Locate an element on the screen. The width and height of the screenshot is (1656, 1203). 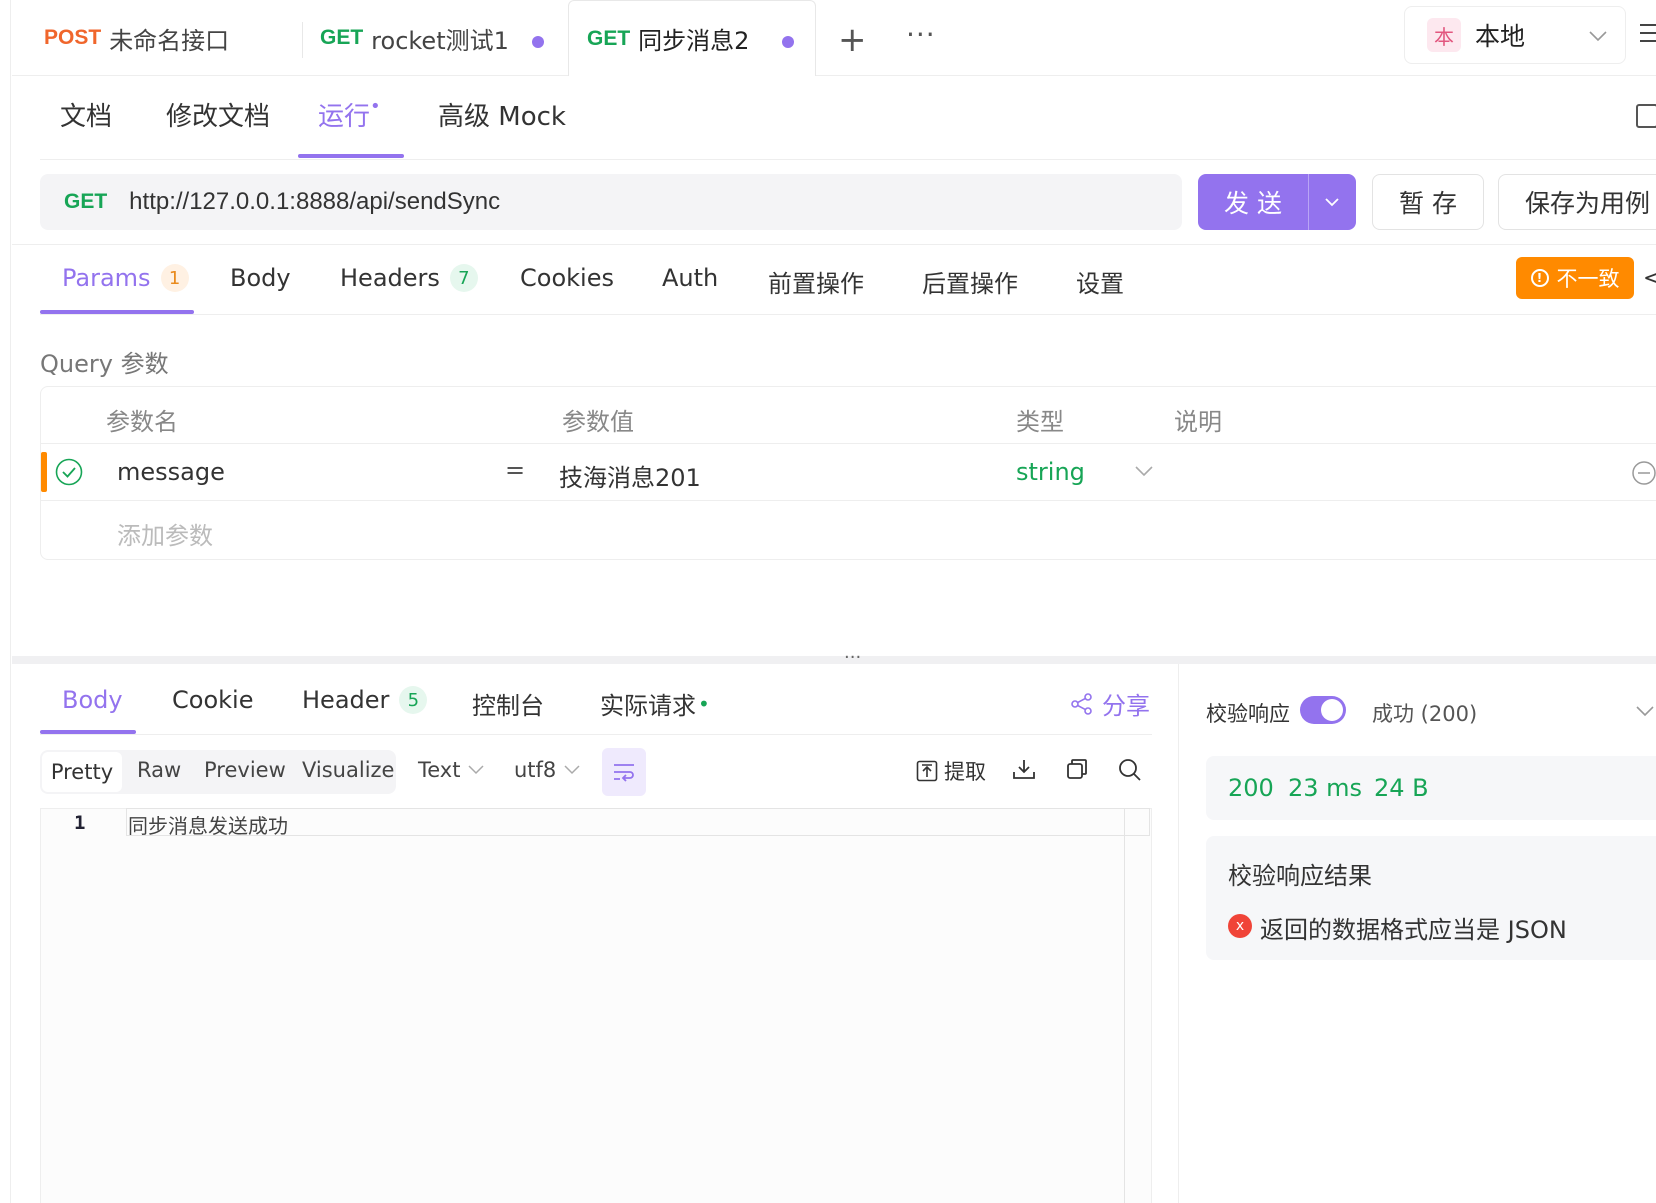
encoding-label: utf8 is located at coordinates (535, 770).